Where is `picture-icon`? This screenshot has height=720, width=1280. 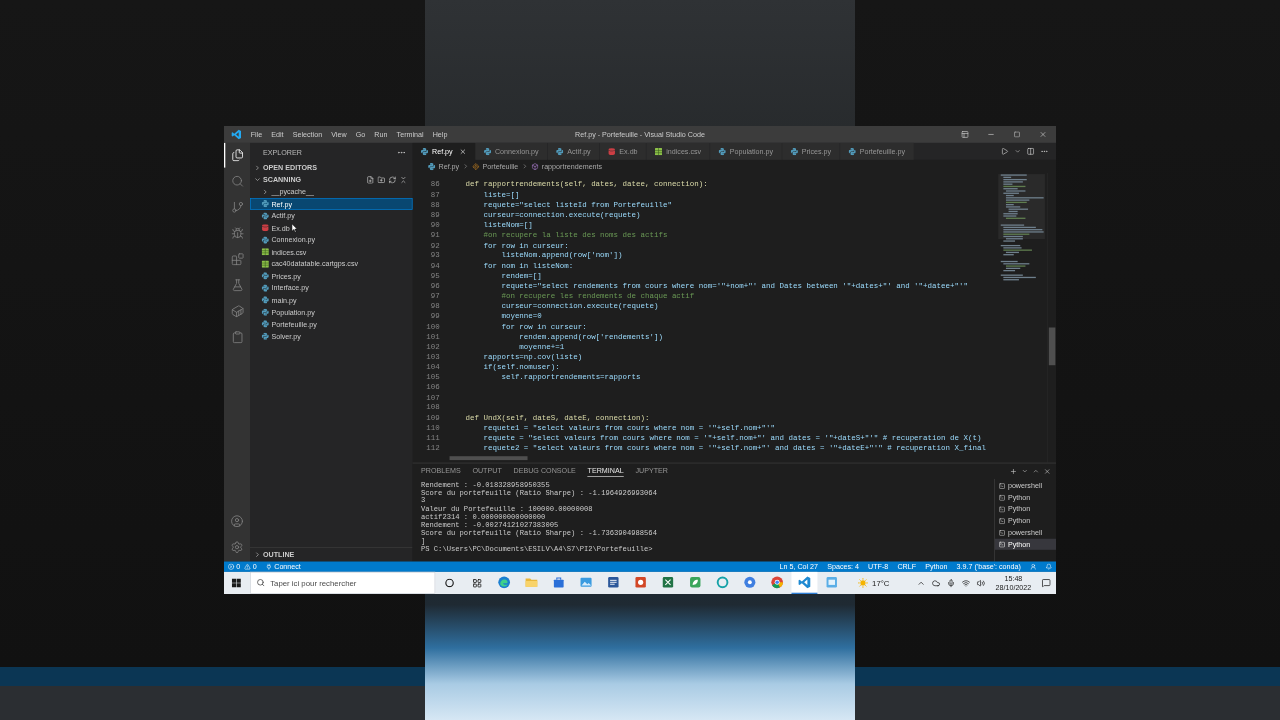
picture-icon is located at coordinates (586, 582).